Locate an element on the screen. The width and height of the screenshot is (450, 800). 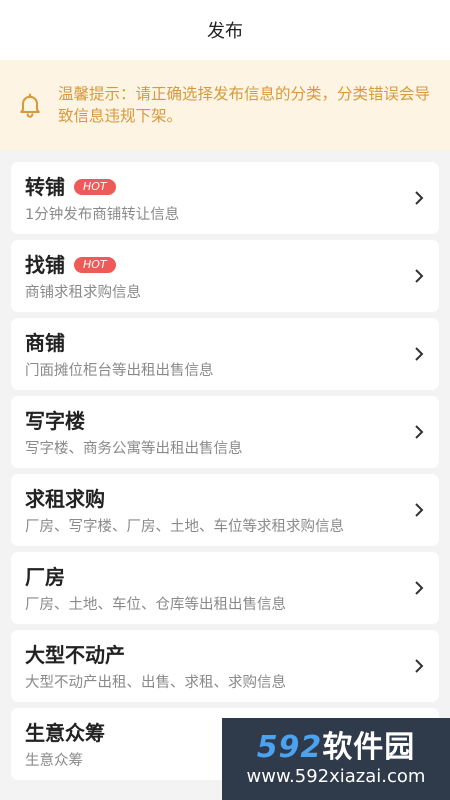
category-title: 商铺 is located at coordinates (45, 342).